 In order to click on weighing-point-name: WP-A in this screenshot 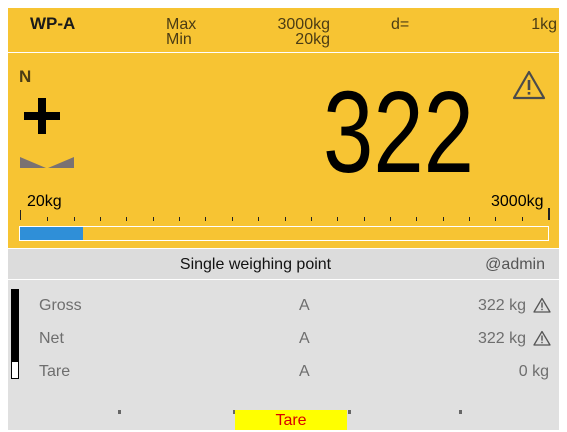, I will do `click(53, 23)`.